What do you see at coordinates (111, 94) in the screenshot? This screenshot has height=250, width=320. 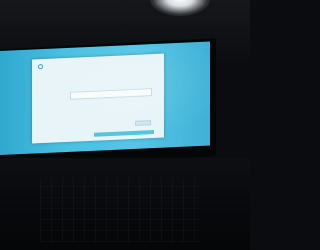 I see `text-input-field` at bounding box center [111, 94].